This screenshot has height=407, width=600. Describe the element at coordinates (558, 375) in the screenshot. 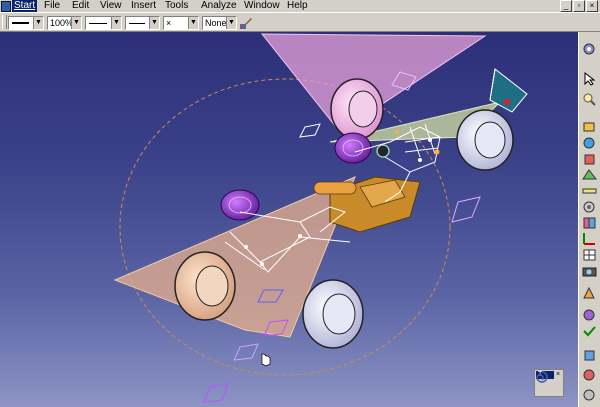

I see `close-icon: ×` at that location.